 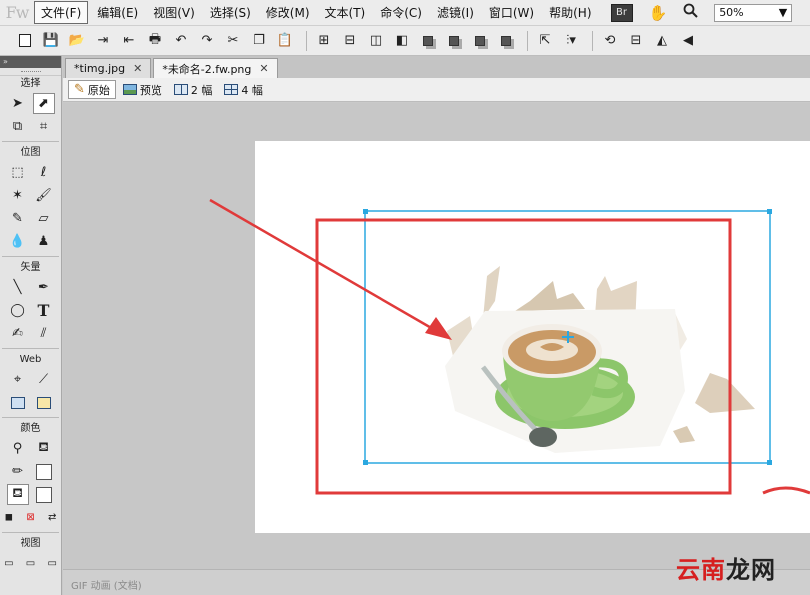 What do you see at coordinates (103, 41) in the screenshot?
I see `import-icon: ⇥` at bounding box center [103, 41].